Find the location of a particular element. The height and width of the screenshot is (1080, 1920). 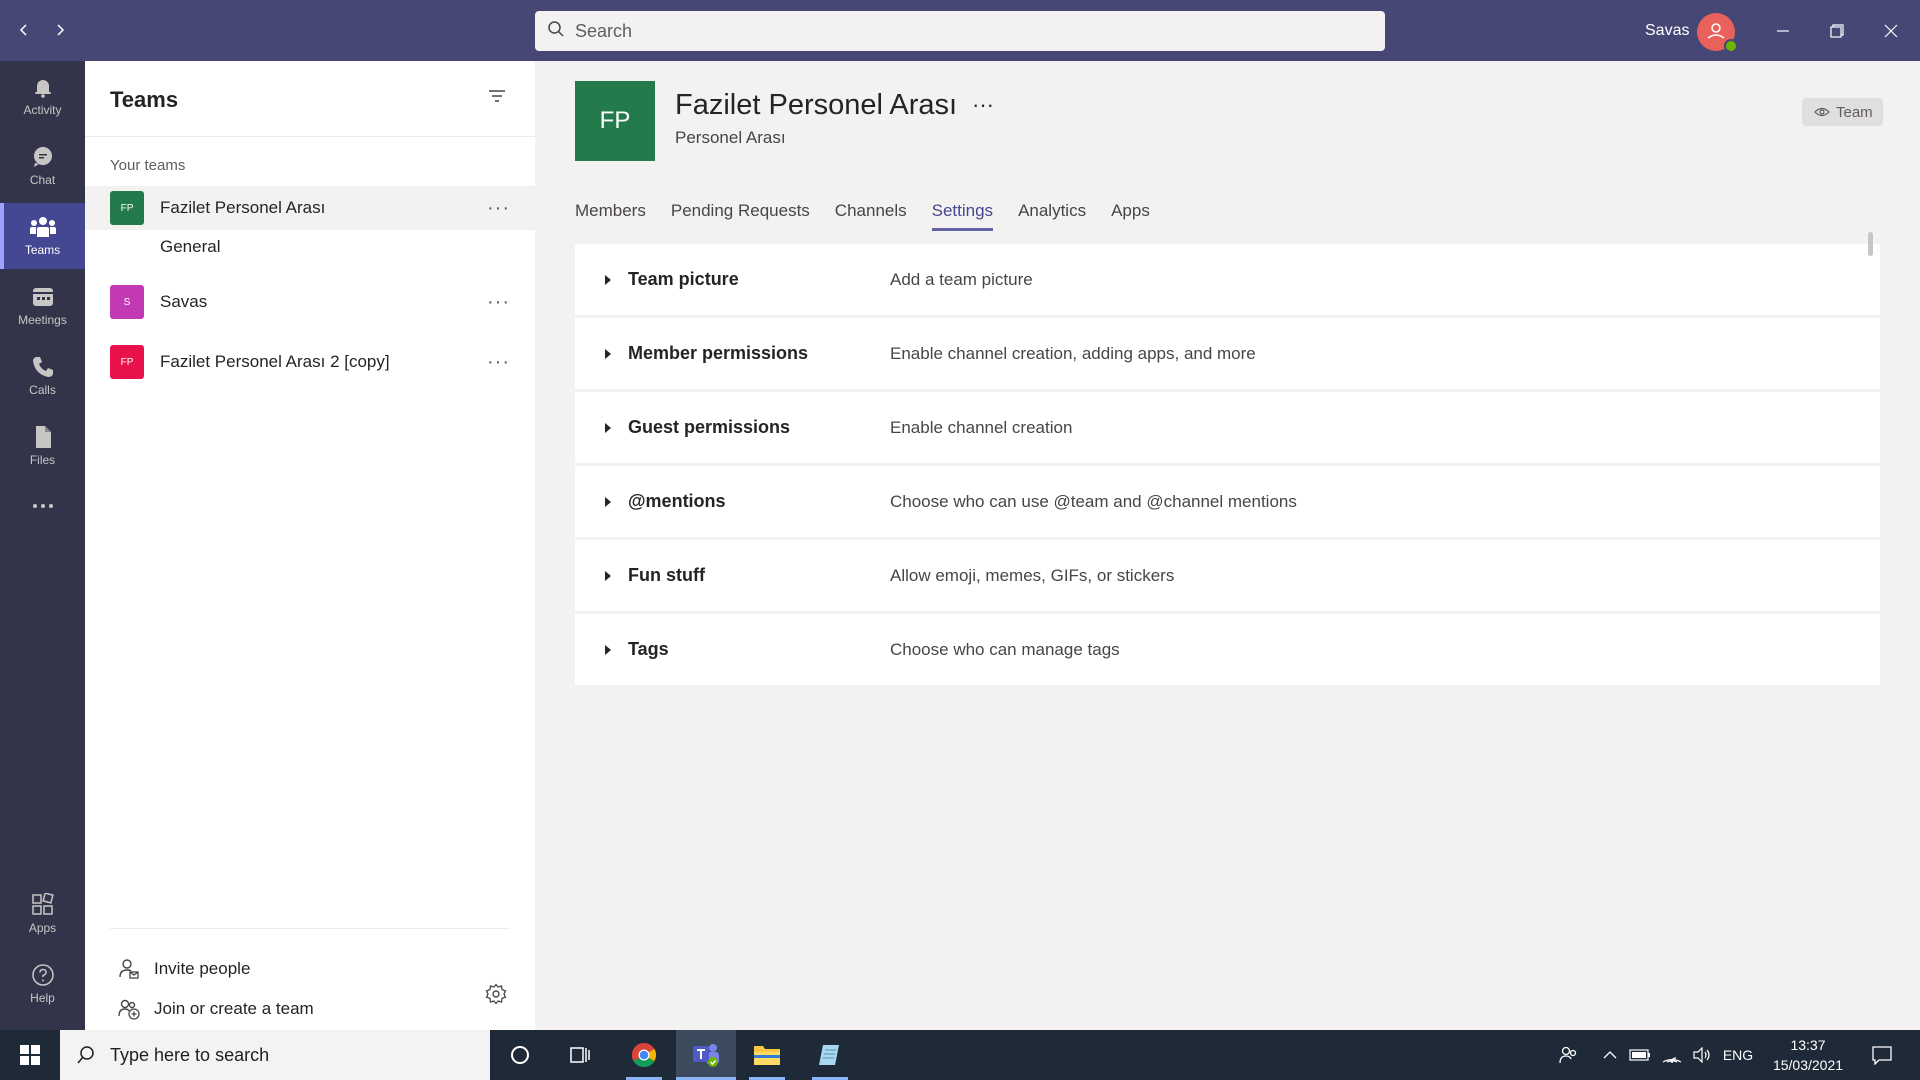

clock-date: 15/03/2021 is located at coordinates (1808, 1065).